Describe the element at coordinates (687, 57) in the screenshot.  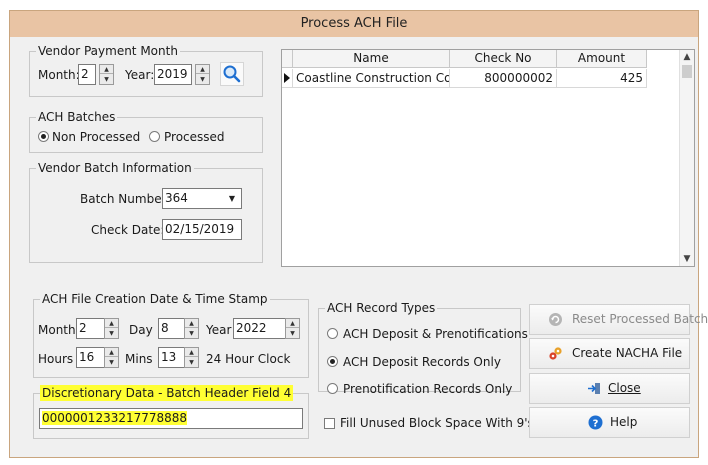
I see `scroll-up-icon: ▲` at that location.